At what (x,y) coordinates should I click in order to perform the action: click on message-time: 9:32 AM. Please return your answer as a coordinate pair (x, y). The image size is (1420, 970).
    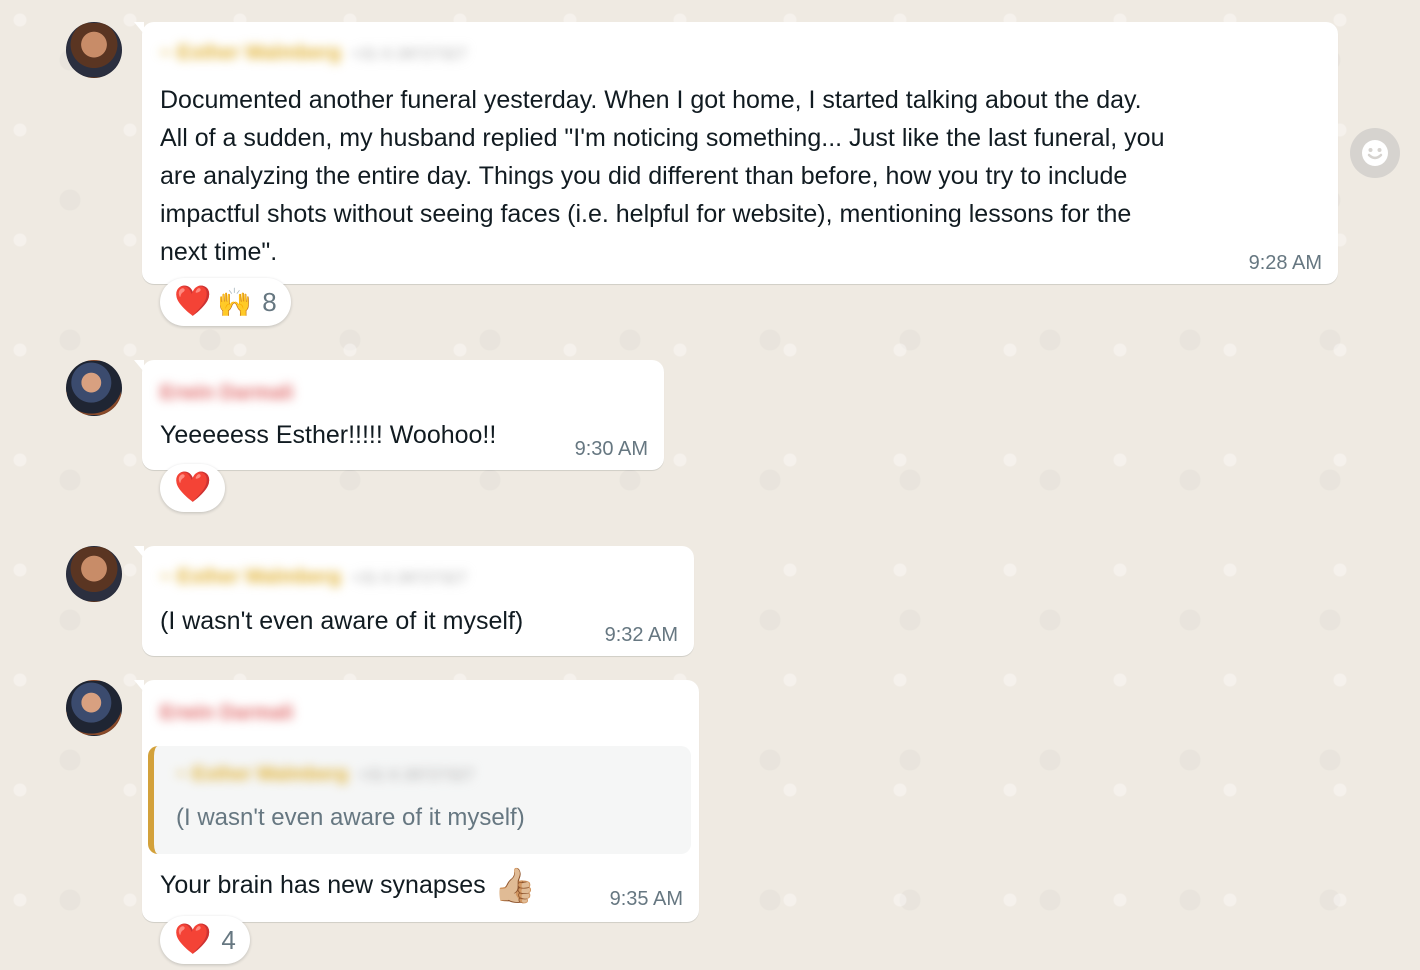
    Looking at the image, I should click on (641, 635).